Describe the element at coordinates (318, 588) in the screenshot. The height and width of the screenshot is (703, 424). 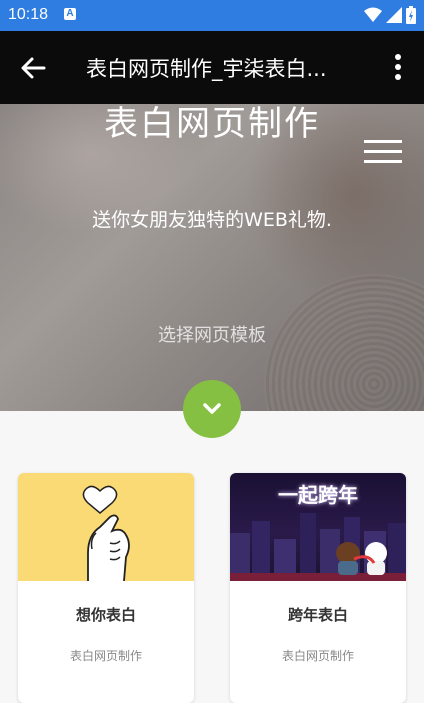
I see `template-card: 一起跨年 跨年表白 表白网页制作` at that location.